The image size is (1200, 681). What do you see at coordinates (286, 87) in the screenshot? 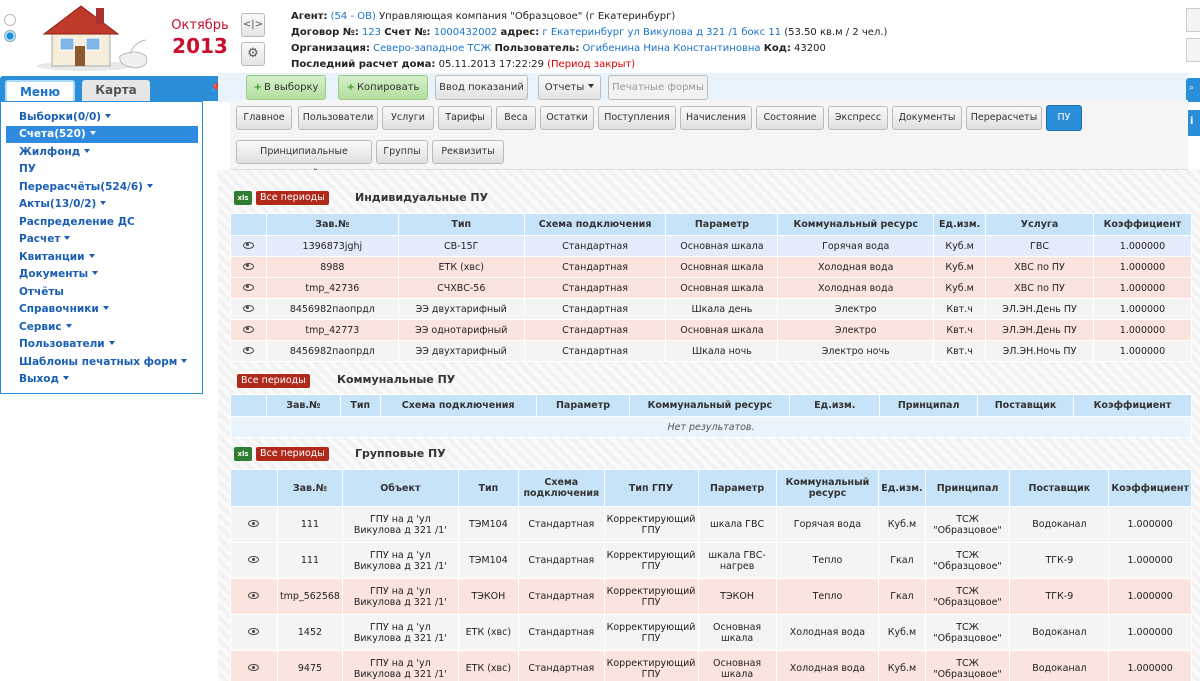
I see `add-to-selection-button: + В выборку` at bounding box center [286, 87].